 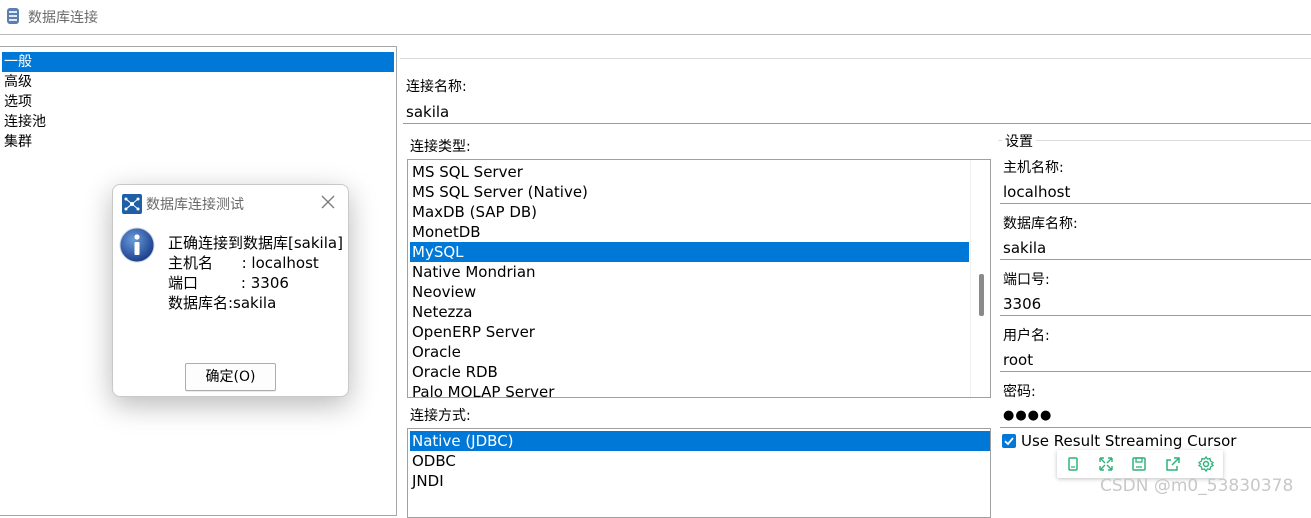 What do you see at coordinates (690, 352) in the screenshot?
I see `list-item: Oracle` at bounding box center [690, 352].